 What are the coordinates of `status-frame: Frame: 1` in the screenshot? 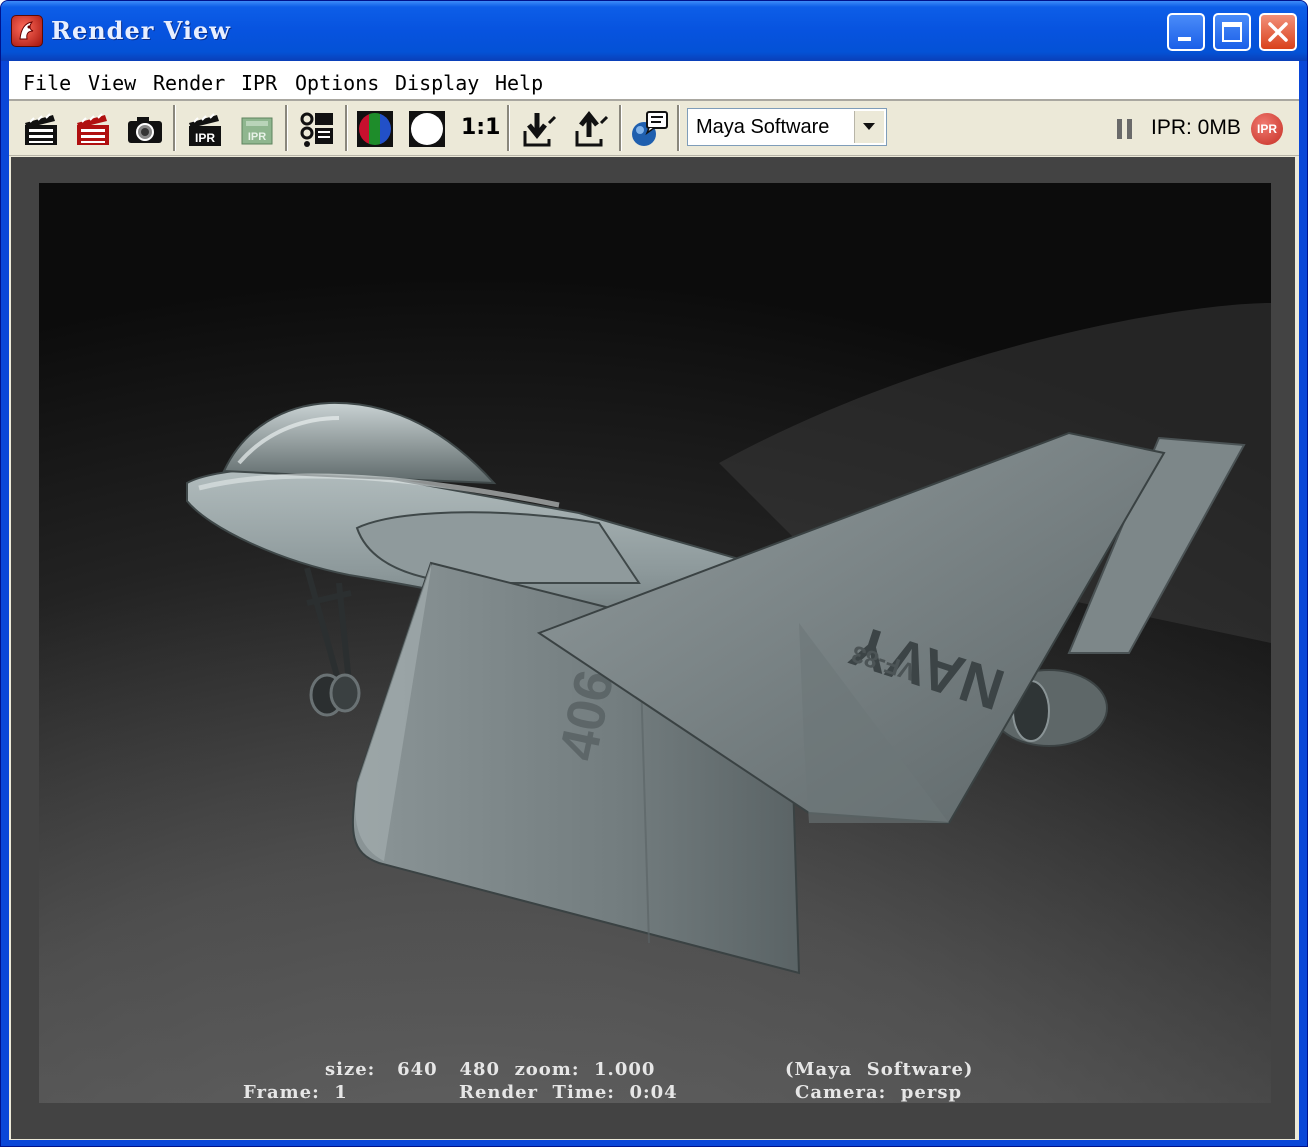 It's located at (295, 1092).